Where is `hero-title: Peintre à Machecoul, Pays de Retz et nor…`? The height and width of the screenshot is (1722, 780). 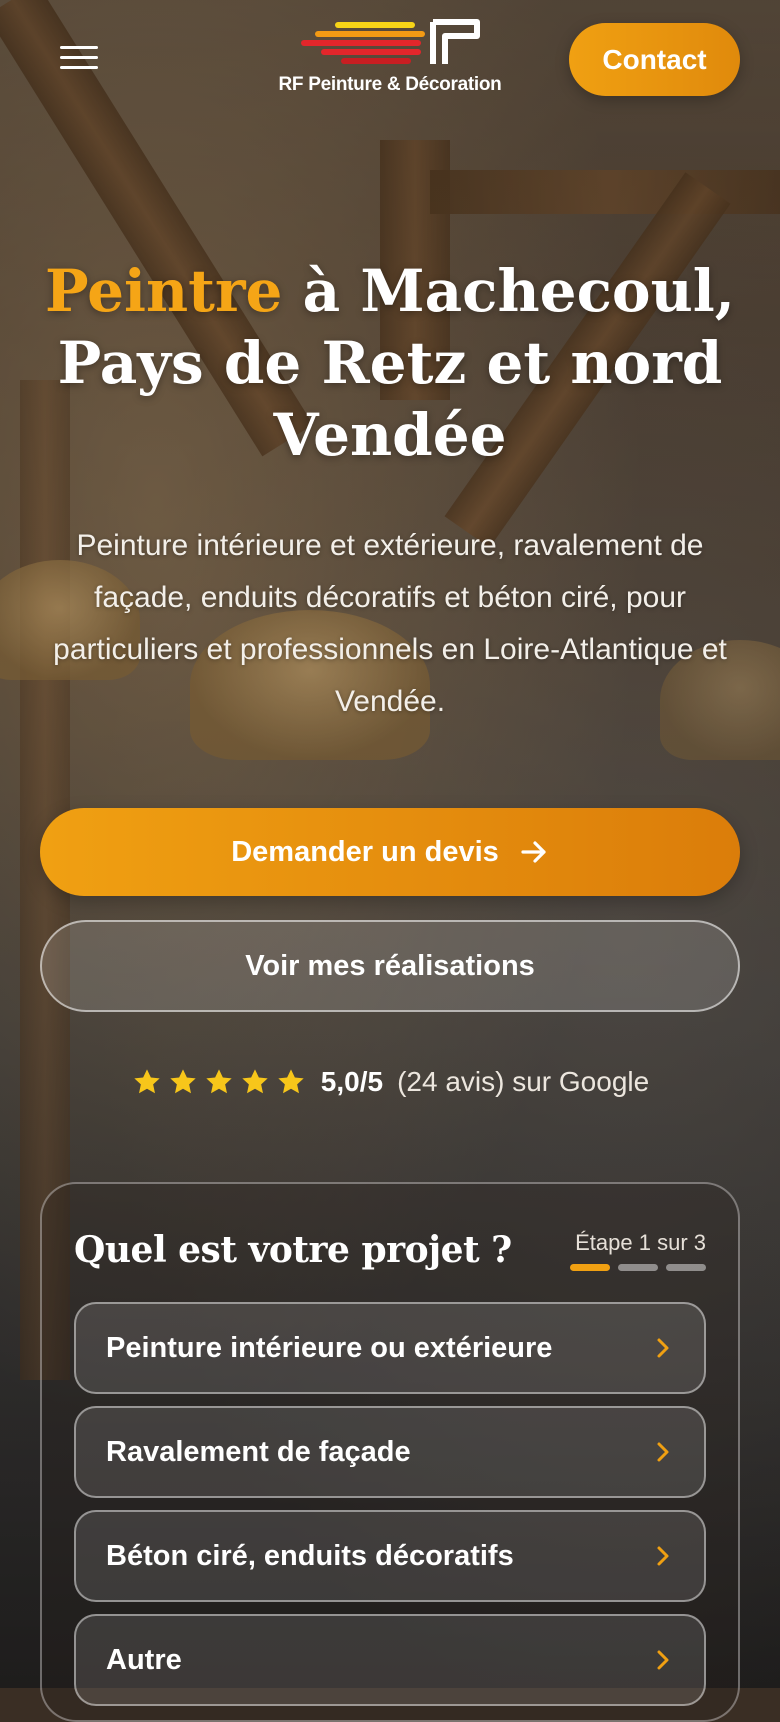 hero-title: Peintre à Machecoul, Pays de Retz et nor… is located at coordinates (390, 363).